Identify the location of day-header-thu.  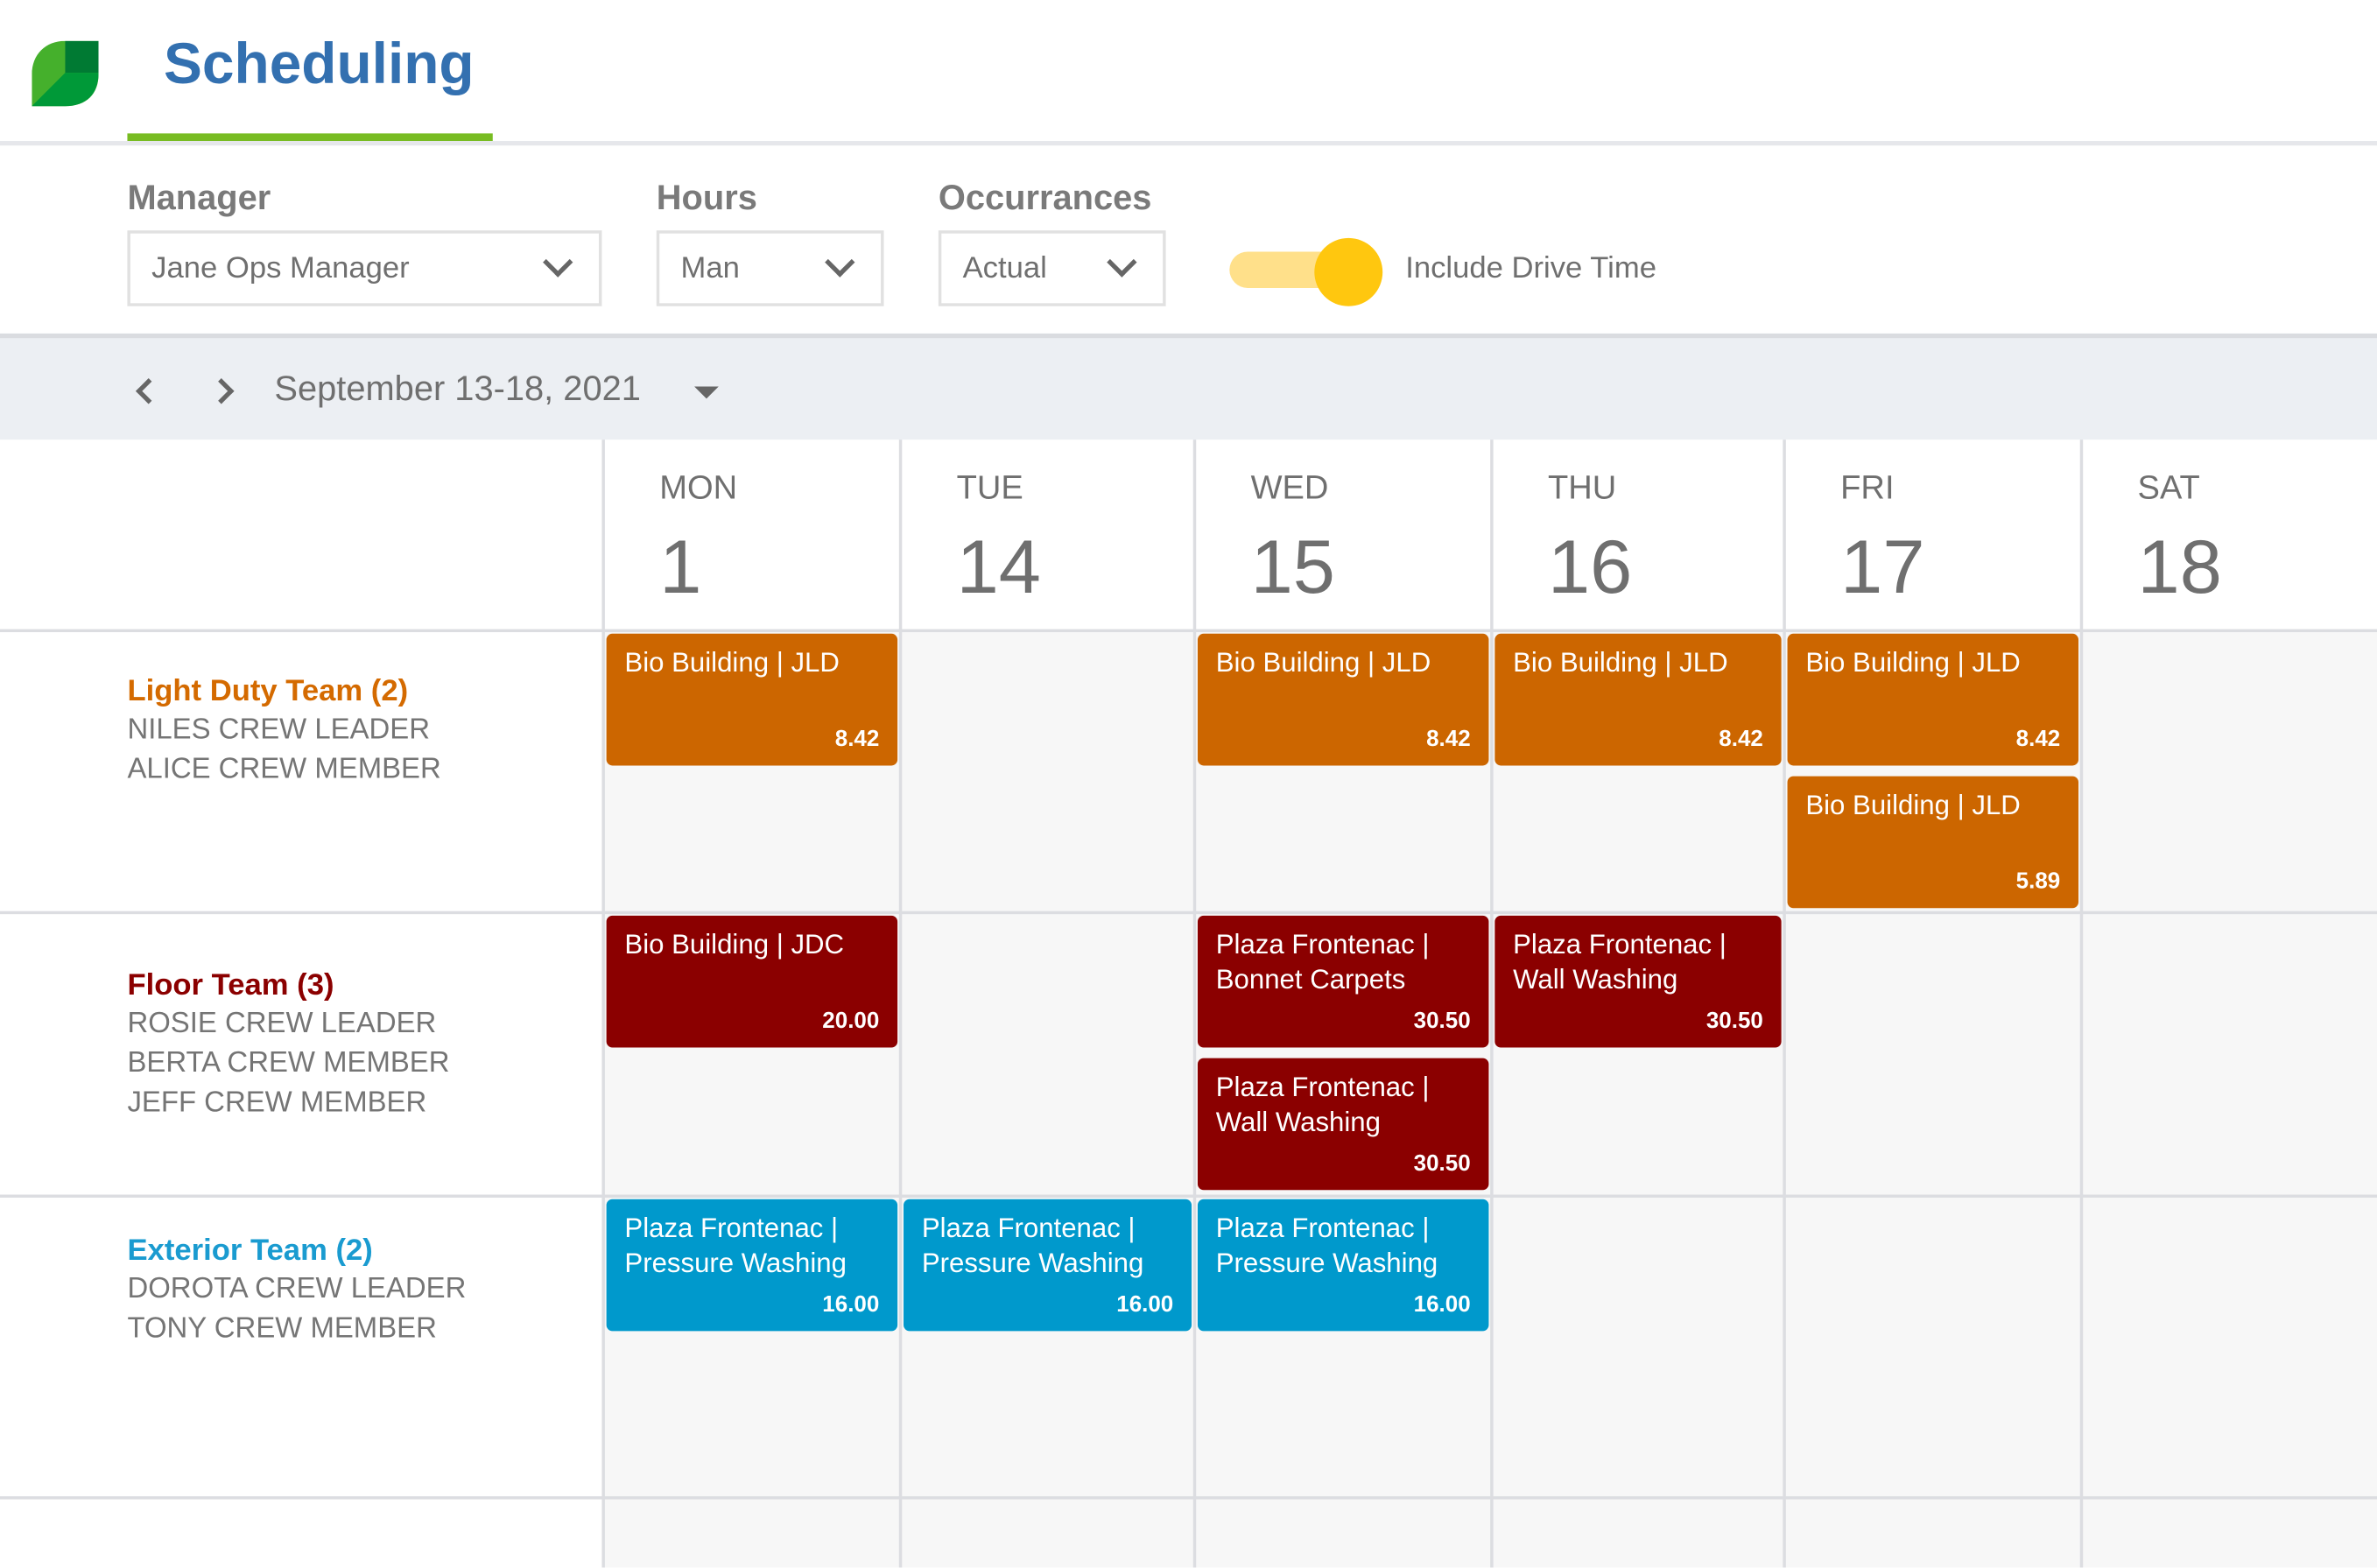
(1638, 534).